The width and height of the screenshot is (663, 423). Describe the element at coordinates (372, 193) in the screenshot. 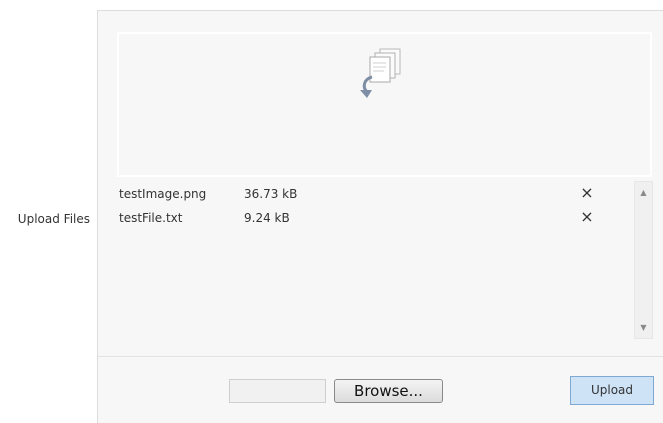

I see `list-item: testImage.png 36.73 kB ×` at that location.